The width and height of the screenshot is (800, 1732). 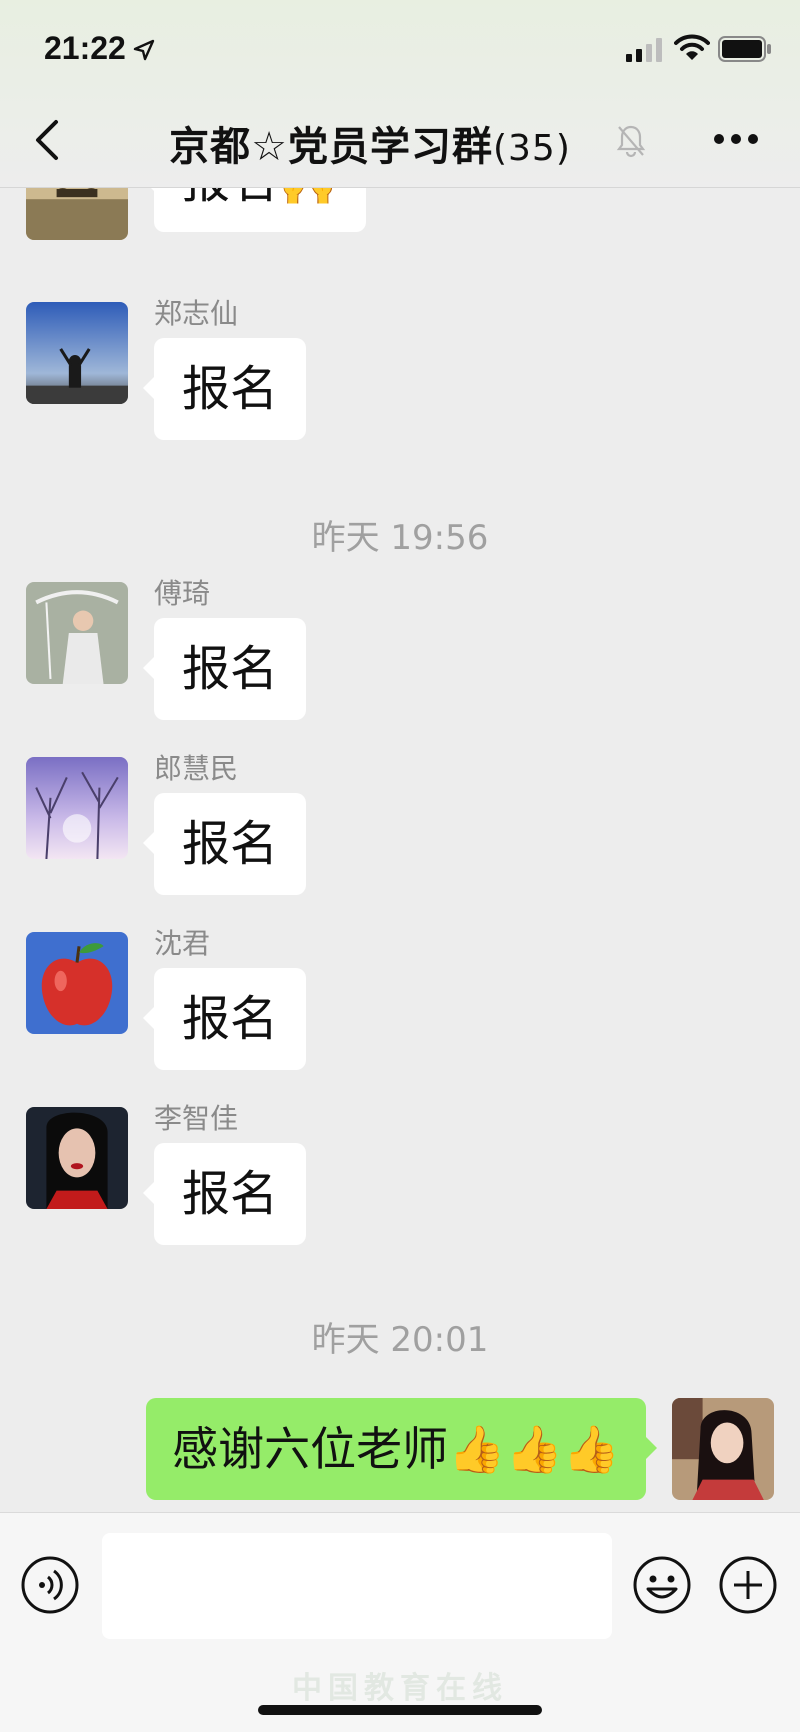 What do you see at coordinates (692, 47) in the screenshot?
I see `wifi-icon` at bounding box center [692, 47].